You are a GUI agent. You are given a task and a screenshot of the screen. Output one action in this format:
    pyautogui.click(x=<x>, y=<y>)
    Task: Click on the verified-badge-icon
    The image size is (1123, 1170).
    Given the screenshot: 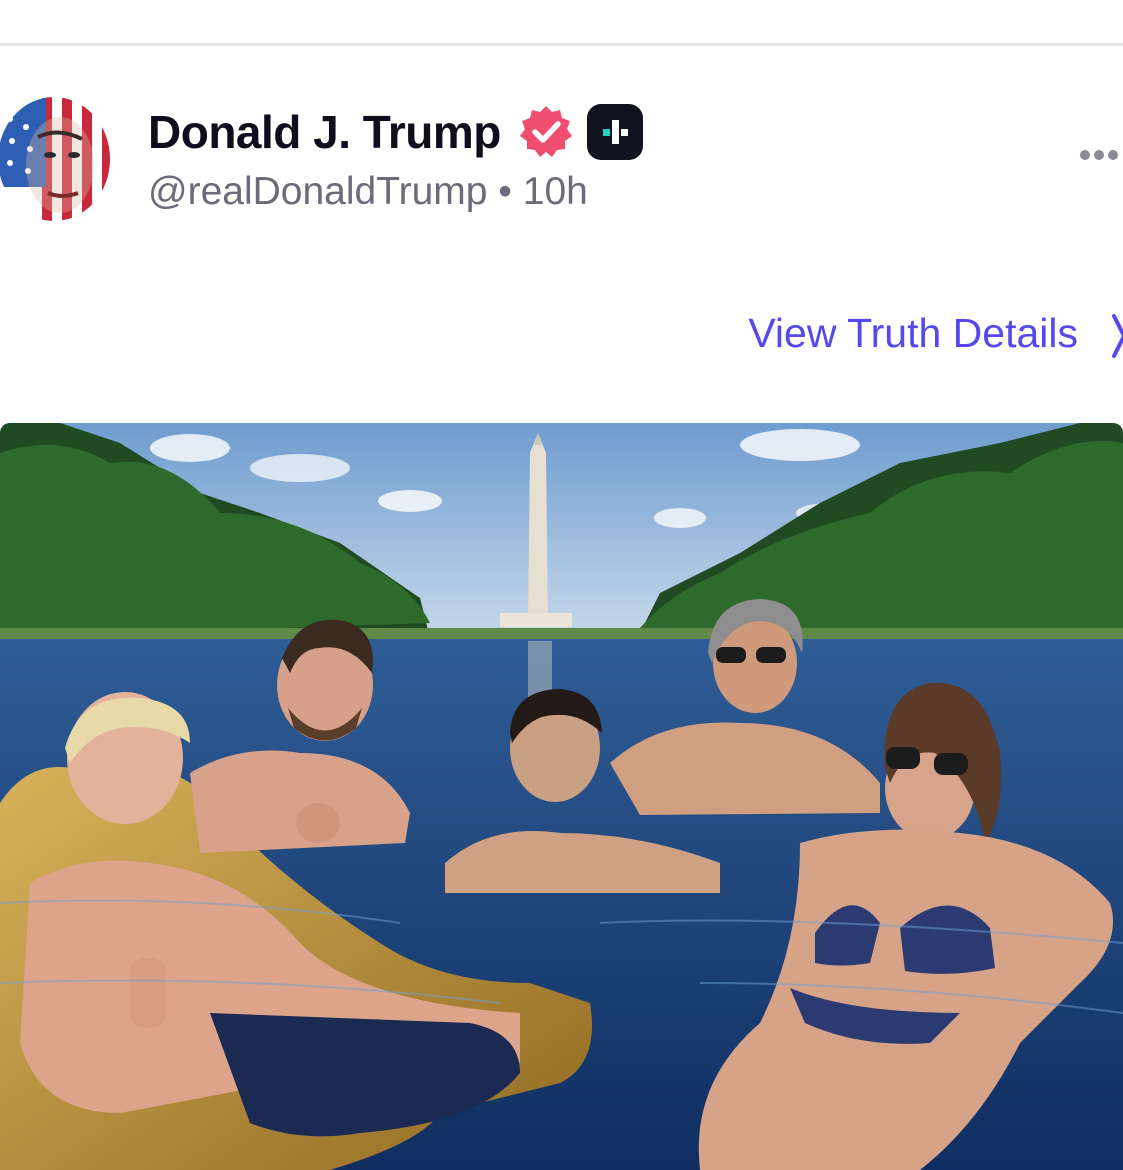 What is the action you would take?
    pyautogui.click(x=546, y=132)
    